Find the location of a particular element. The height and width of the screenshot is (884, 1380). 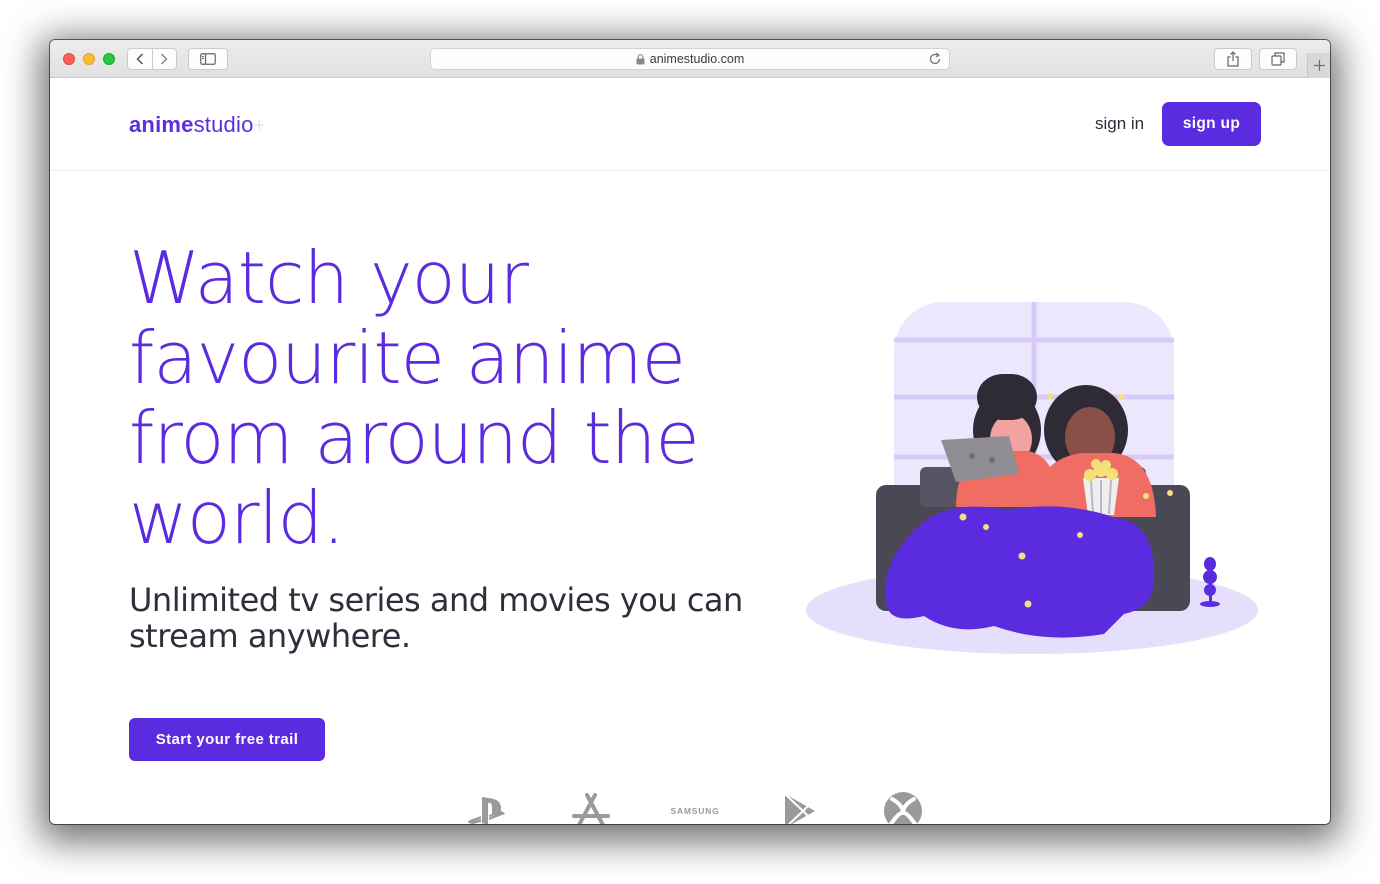

logo: animestudio+ is located at coordinates (197, 125).